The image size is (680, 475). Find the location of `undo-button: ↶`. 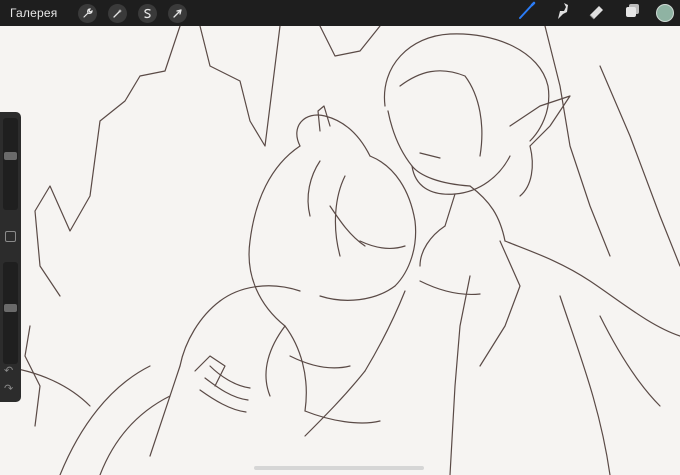

undo-button: ↶ is located at coordinates (8, 371).